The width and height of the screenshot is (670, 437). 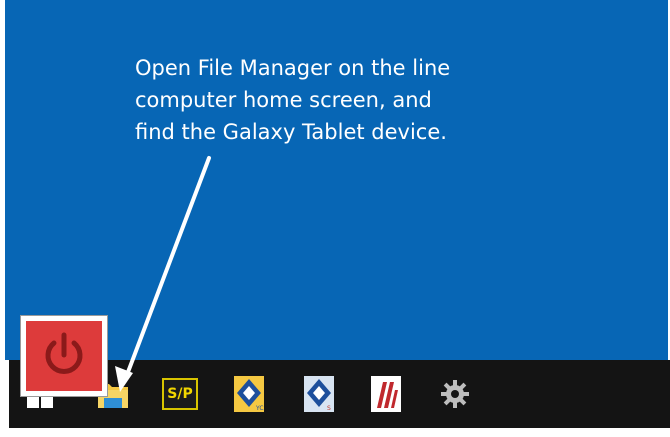 I want to click on sp-app-icon: S/P, so click(x=180, y=394).